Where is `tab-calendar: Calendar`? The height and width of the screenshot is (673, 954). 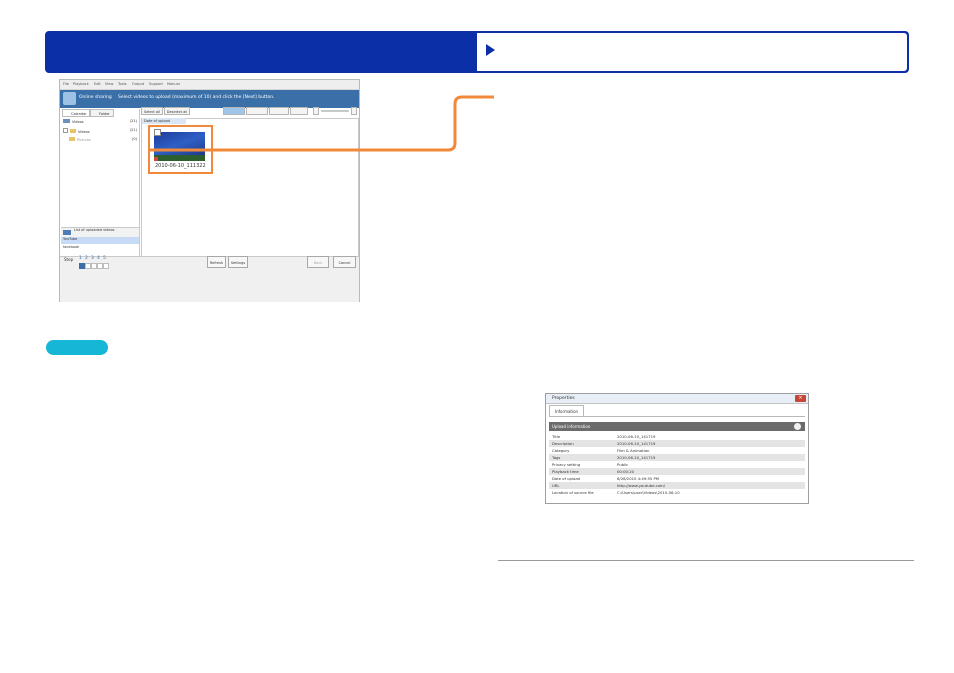
tab-calendar: Calendar is located at coordinates (76, 113).